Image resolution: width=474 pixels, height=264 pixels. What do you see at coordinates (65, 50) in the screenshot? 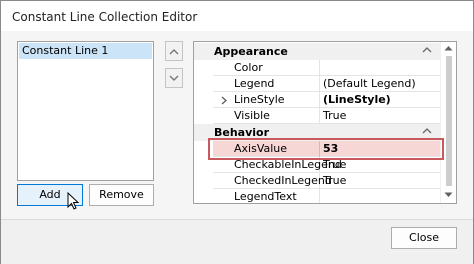
I see `list-item-label: Constant Line 1` at bounding box center [65, 50].